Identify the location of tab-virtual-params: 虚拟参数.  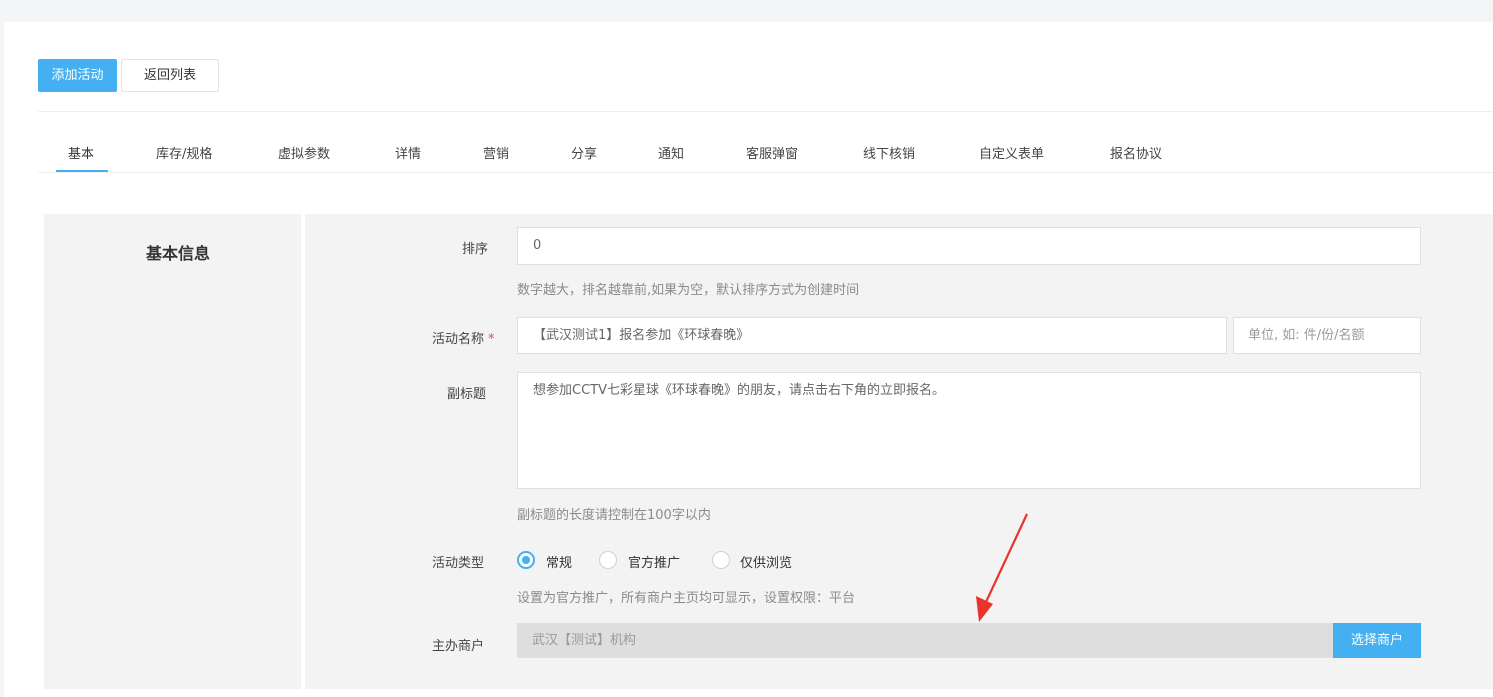
(304, 152).